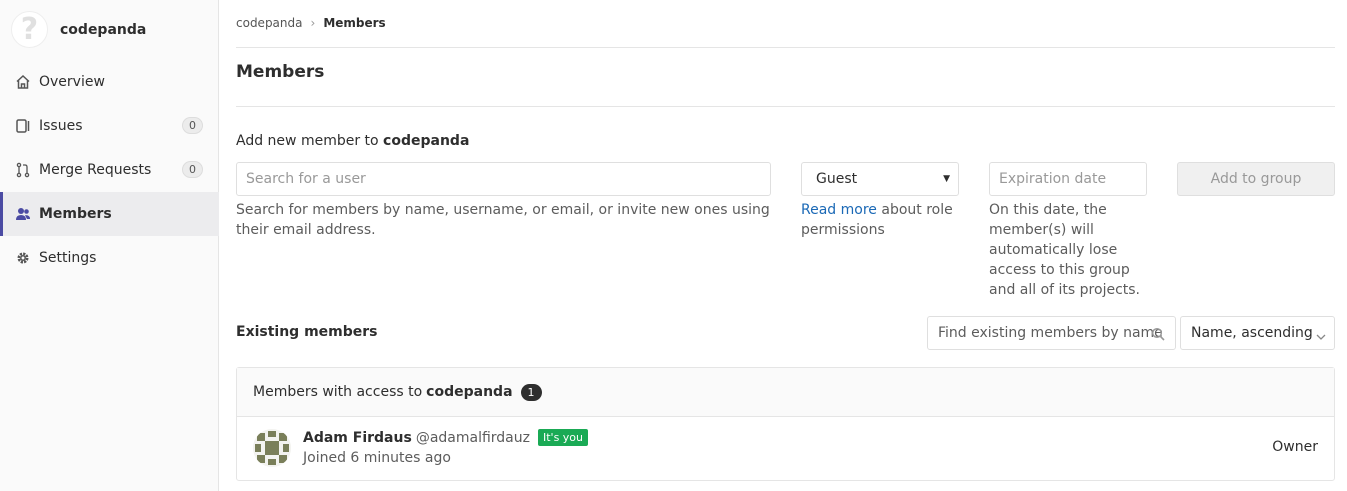 The image size is (1347, 491). Describe the element at coordinates (109, 258) in the screenshot. I see `sidebar-item-settings: Settings` at that location.